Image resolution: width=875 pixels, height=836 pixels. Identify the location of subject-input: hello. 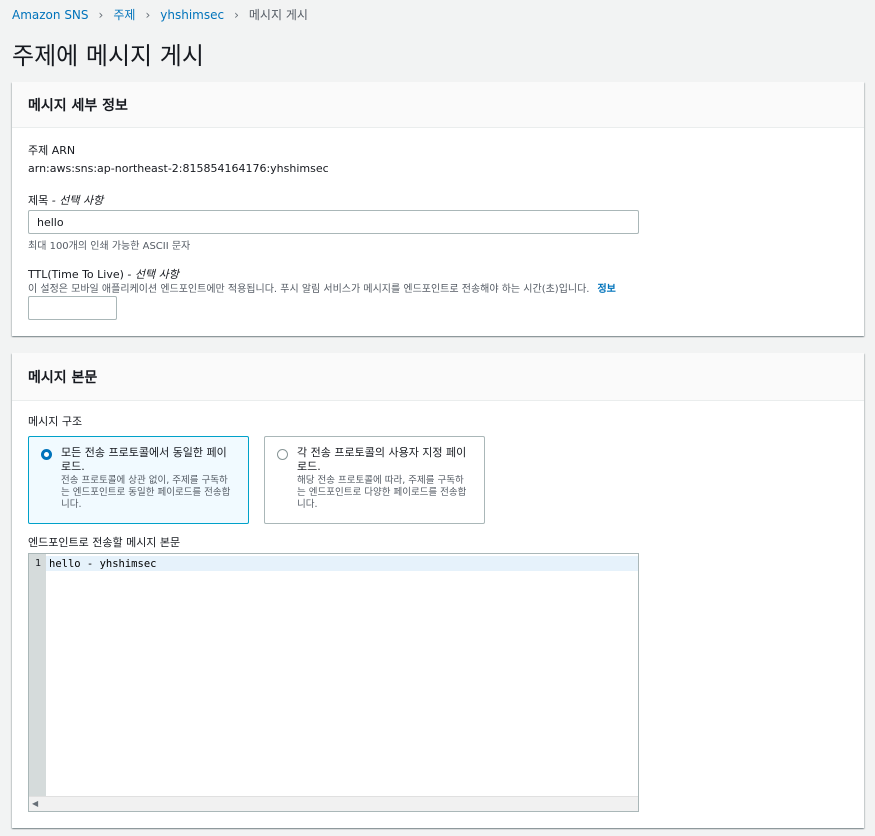
(333, 222).